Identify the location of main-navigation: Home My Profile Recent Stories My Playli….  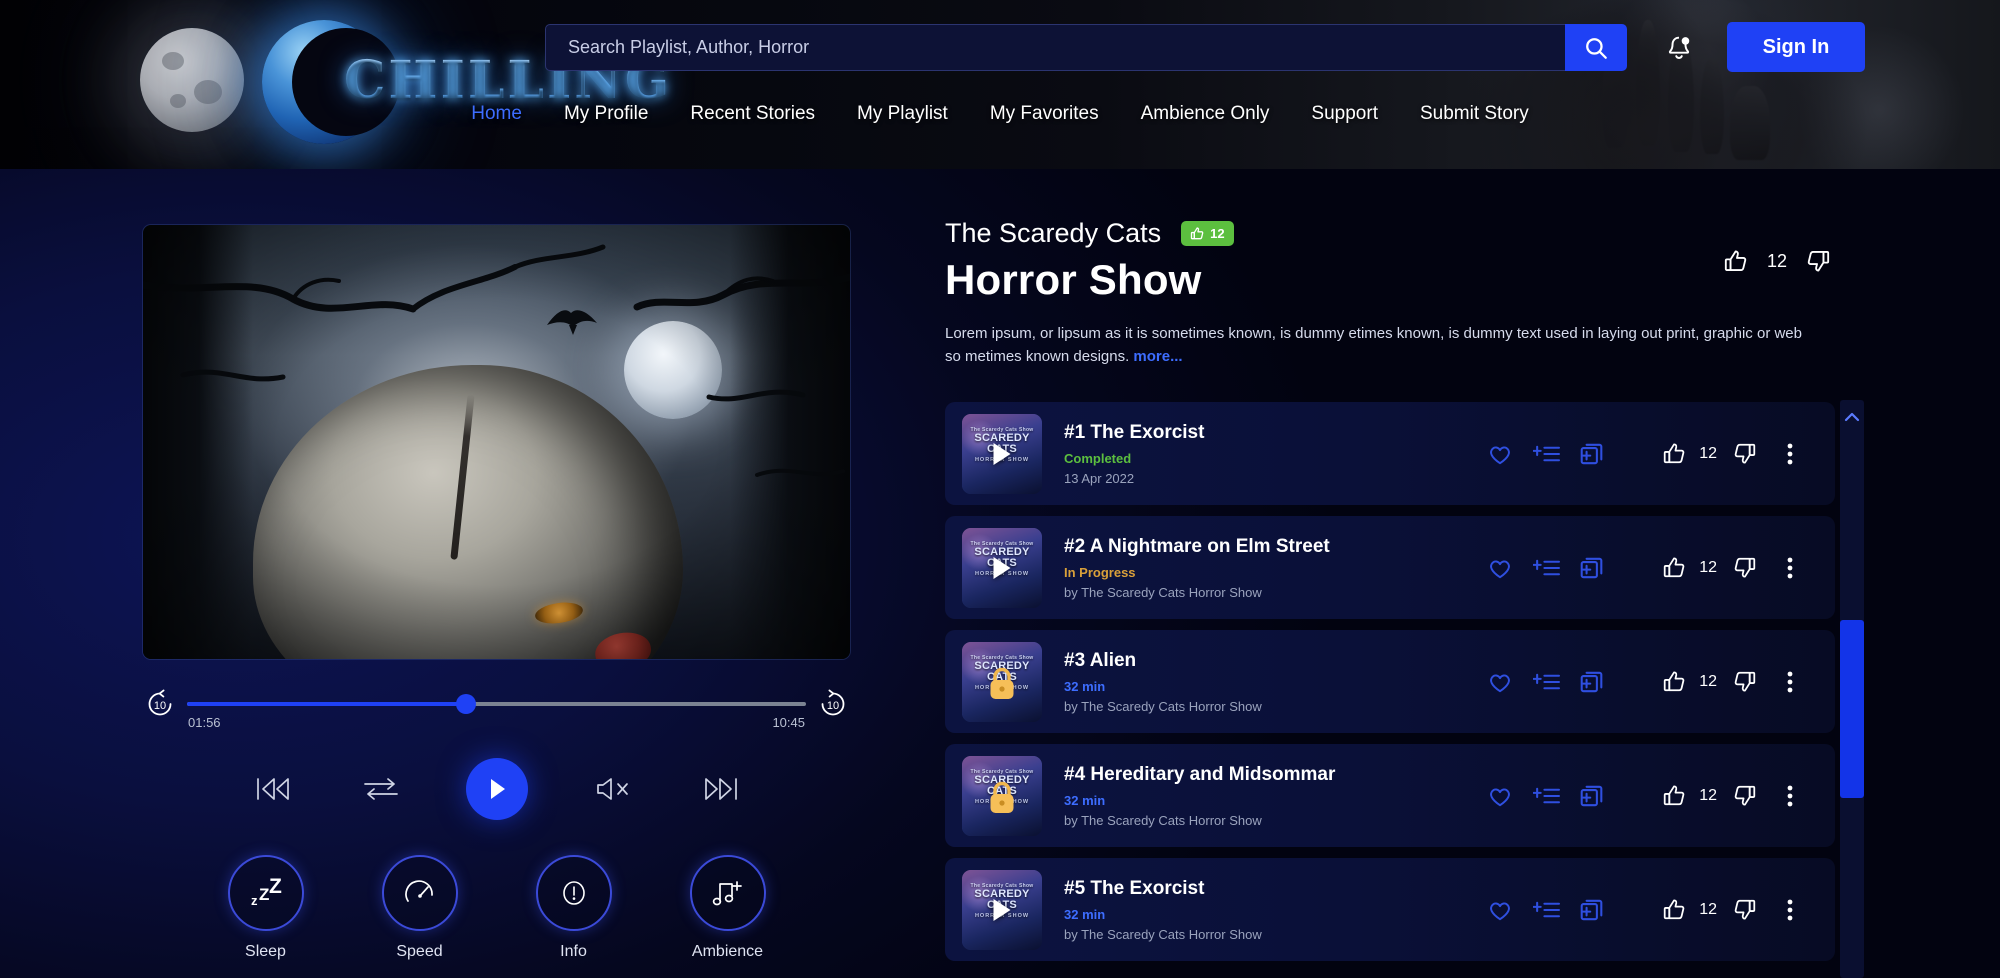
(1000, 114).